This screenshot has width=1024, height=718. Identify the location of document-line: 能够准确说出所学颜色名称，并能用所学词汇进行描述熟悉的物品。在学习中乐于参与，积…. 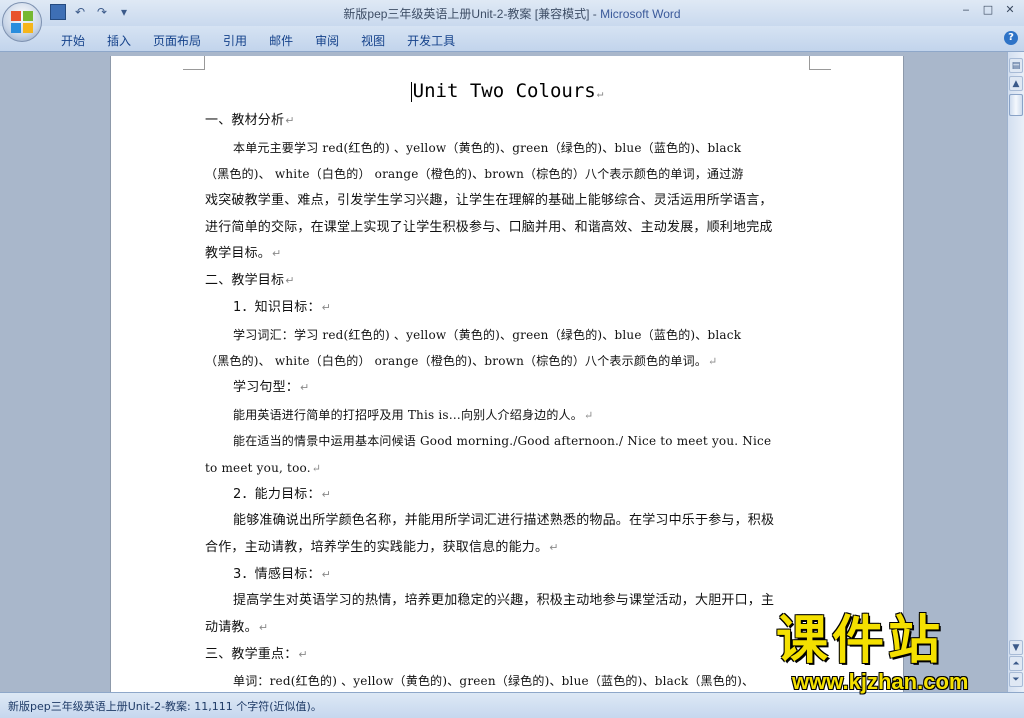
(507, 521).